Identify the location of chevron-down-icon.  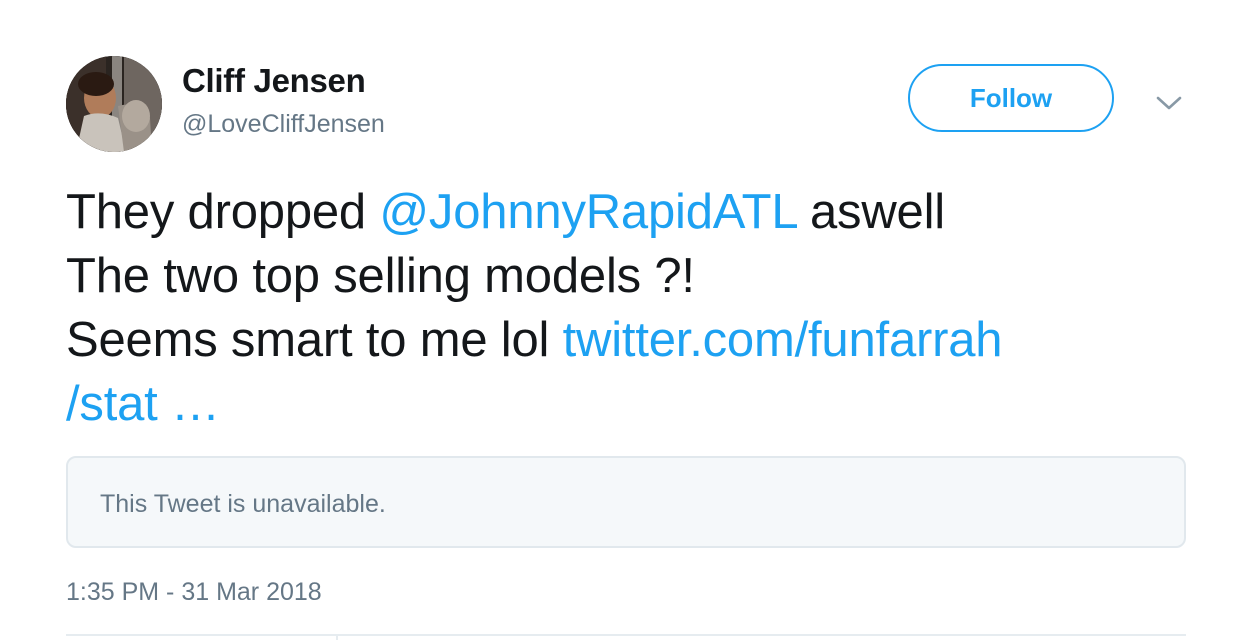
(1169, 103).